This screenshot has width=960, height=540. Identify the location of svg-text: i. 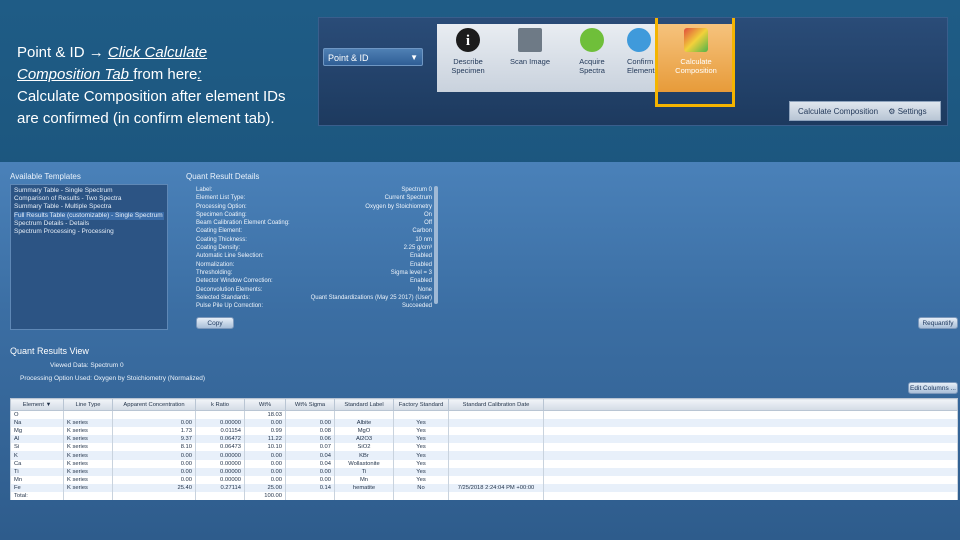
(468, 41).